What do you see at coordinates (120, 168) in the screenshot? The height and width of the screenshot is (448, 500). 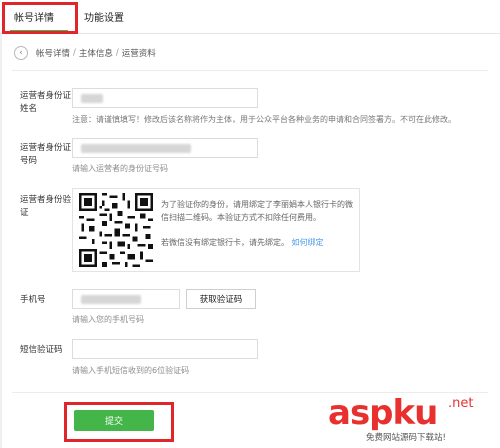 I see `id-number-hint: 请输入运营者的身份证号码` at bounding box center [120, 168].